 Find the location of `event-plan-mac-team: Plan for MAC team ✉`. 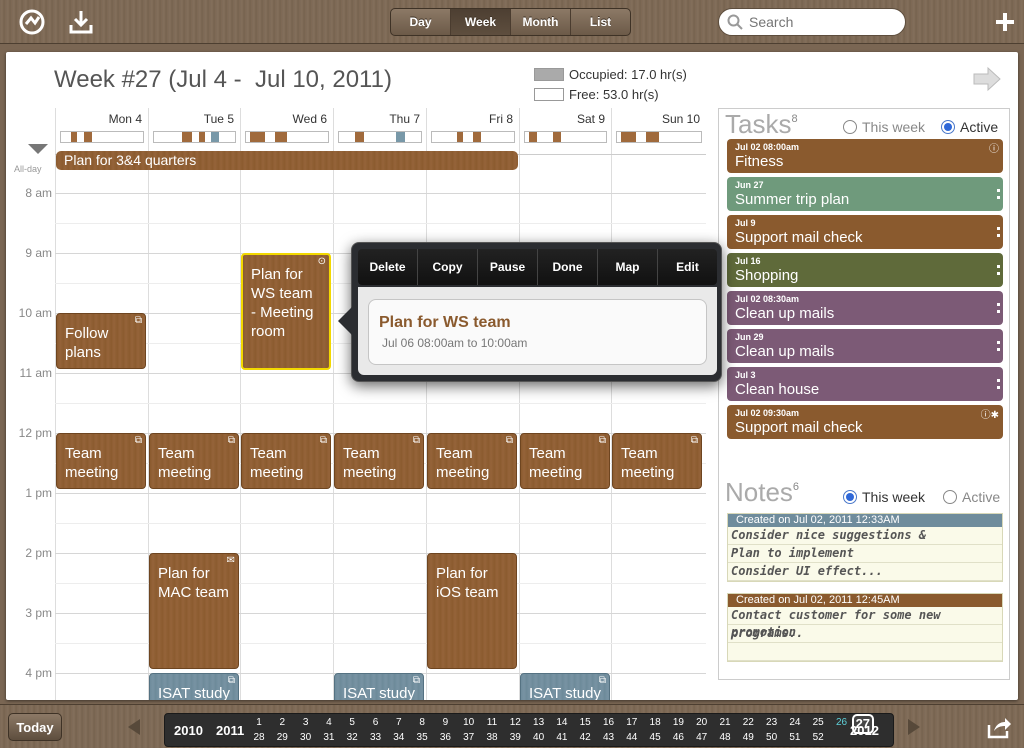

event-plan-mac-team: Plan for MAC team ✉ is located at coordinates (194, 611).